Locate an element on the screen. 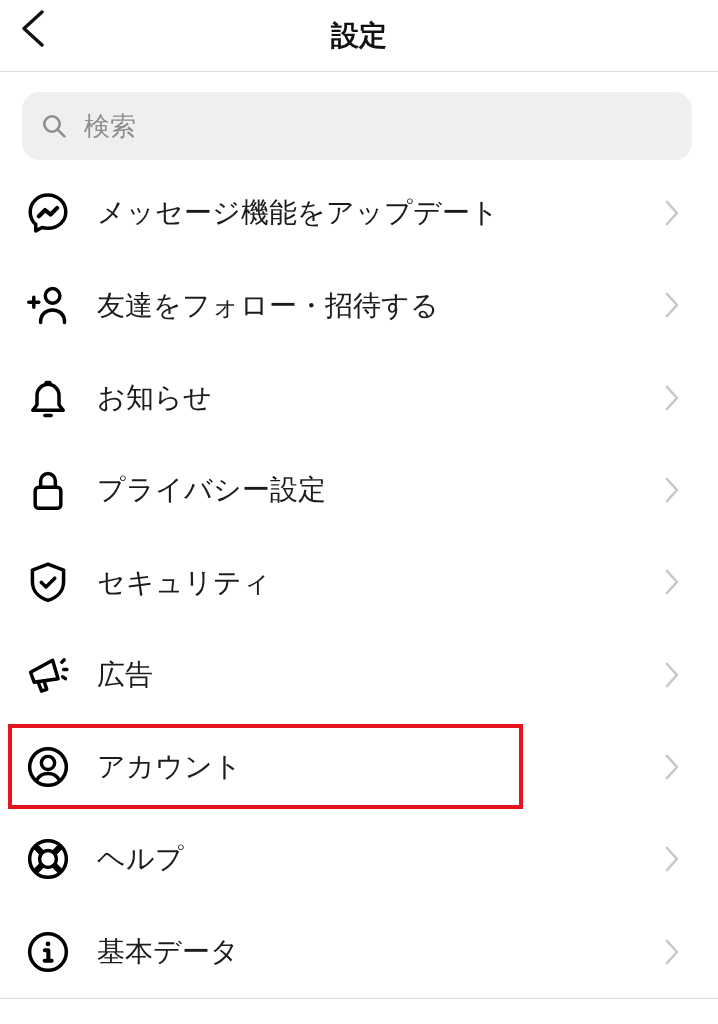 Image resolution: width=718 pixels, height=1024 pixels. search-field: 検索 is located at coordinates (357, 126).